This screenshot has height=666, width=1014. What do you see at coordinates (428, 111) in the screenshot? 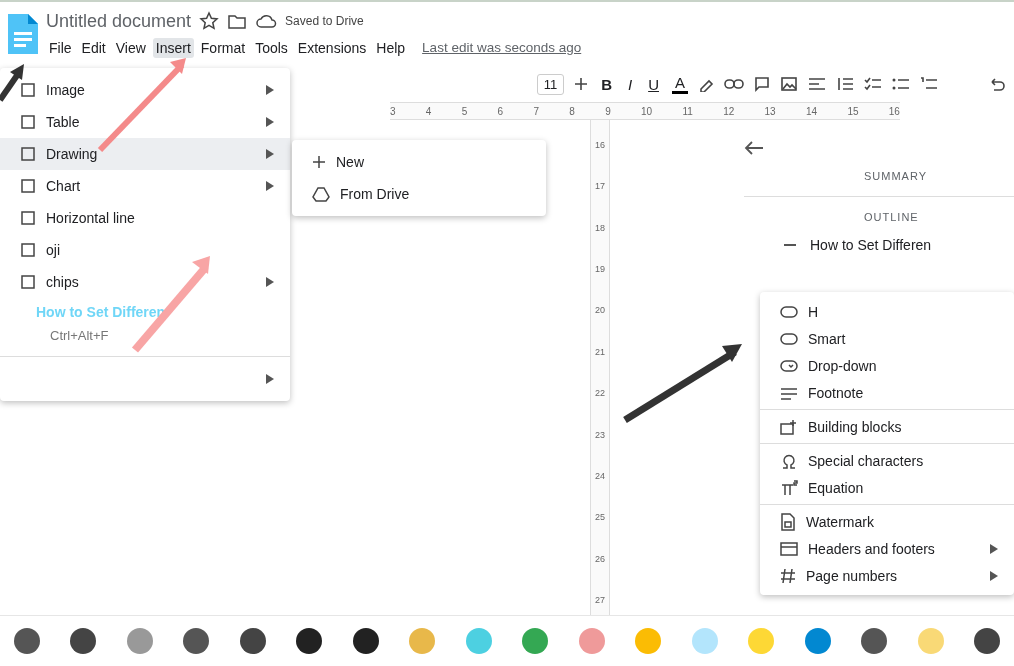
I see `ruler-number: 4` at bounding box center [428, 111].